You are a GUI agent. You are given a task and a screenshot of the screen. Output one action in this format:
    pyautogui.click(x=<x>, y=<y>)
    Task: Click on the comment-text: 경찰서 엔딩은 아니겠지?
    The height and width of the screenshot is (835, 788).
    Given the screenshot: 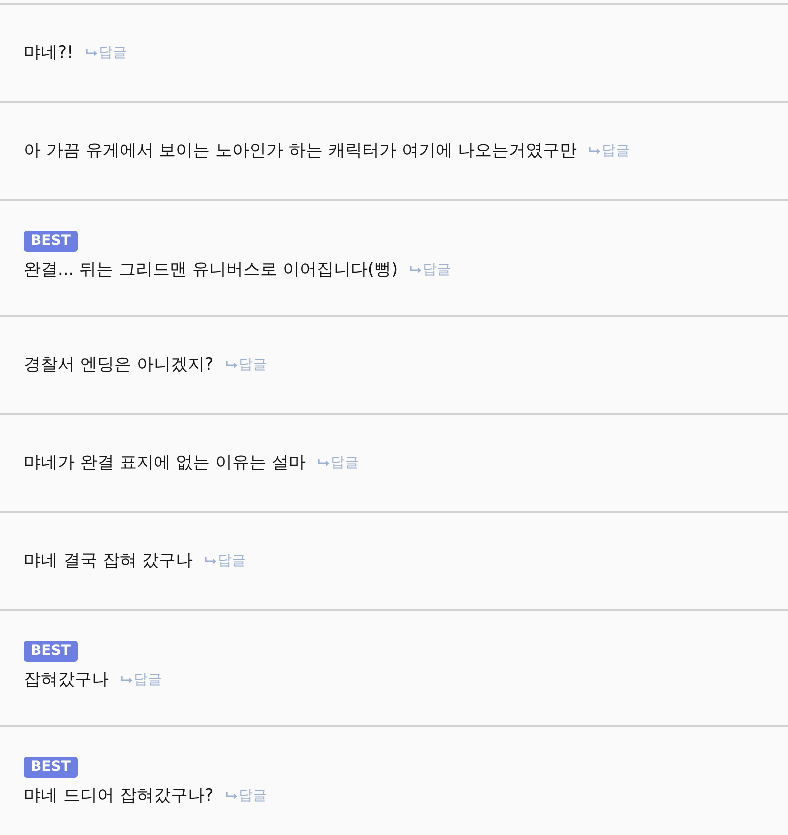 What is the action you would take?
    pyautogui.click(x=119, y=365)
    